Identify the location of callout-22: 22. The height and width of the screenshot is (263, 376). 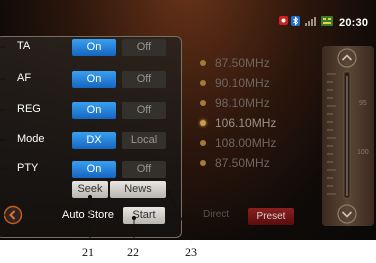
(133, 252).